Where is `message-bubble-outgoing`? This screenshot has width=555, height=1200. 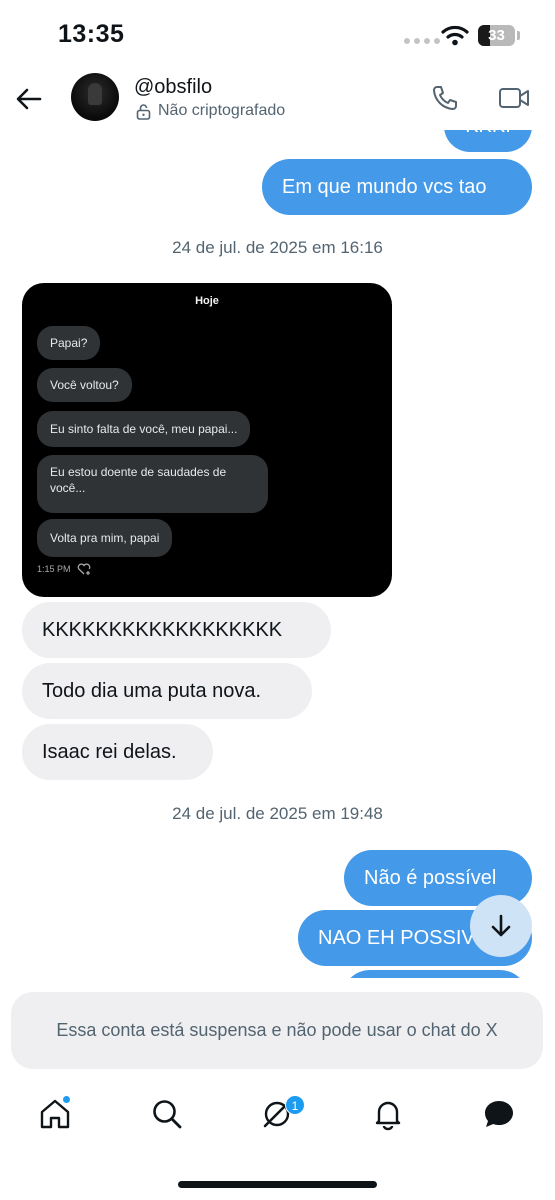
message-bubble-outgoing is located at coordinates (435, 974).